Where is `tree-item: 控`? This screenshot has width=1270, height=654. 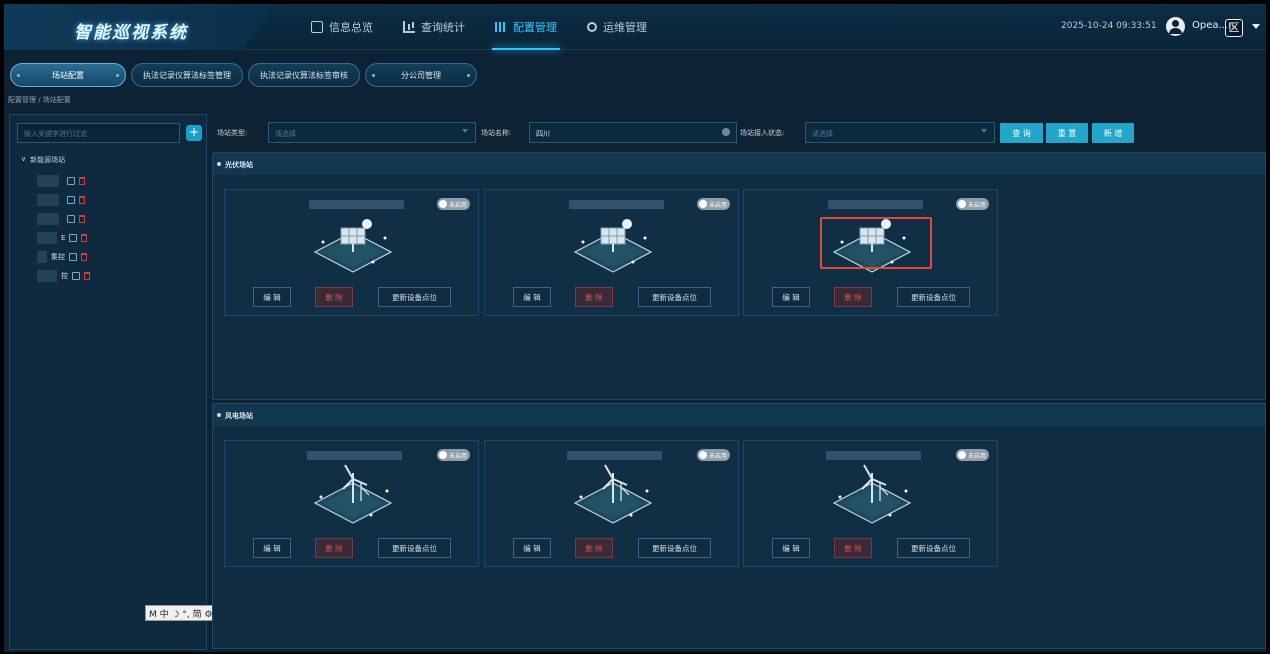
tree-item: 控 is located at coordinates (63, 276).